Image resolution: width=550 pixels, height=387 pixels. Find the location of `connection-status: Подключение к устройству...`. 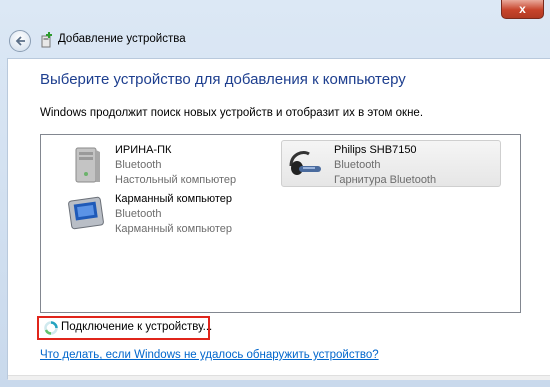

connection-status: Подключение к устройству... is located at coordinates (125, 328).